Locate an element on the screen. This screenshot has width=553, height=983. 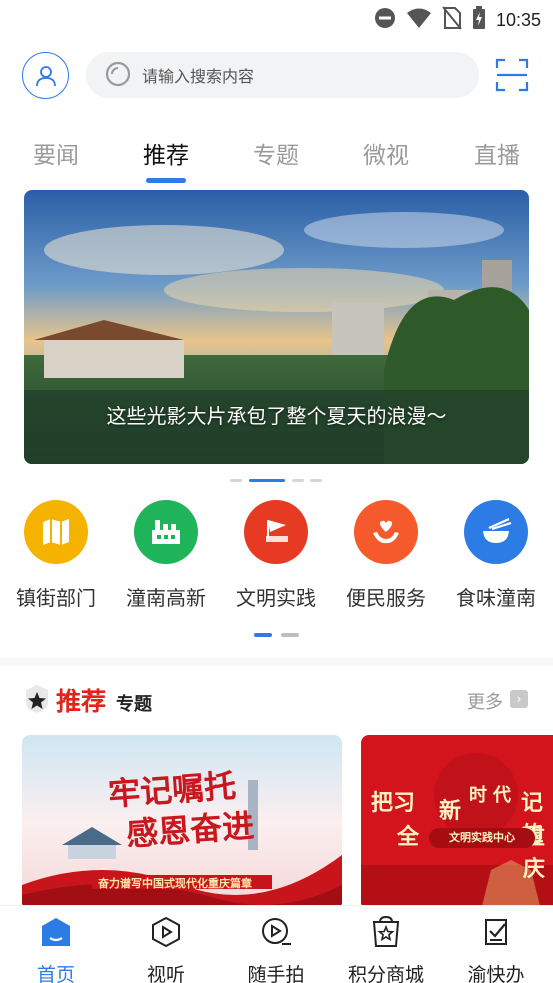
nav-label: 随手拍 is located at coordinates (276, 973).